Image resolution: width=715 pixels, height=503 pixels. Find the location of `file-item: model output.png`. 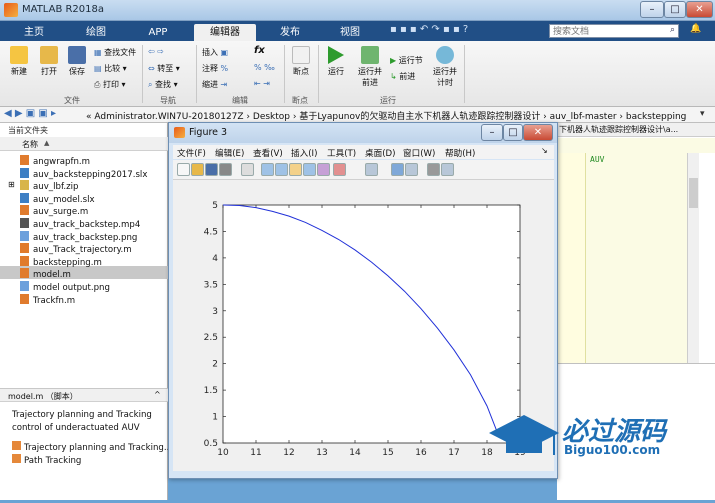

file-item: model output.png is located at coordinates (65, 287).